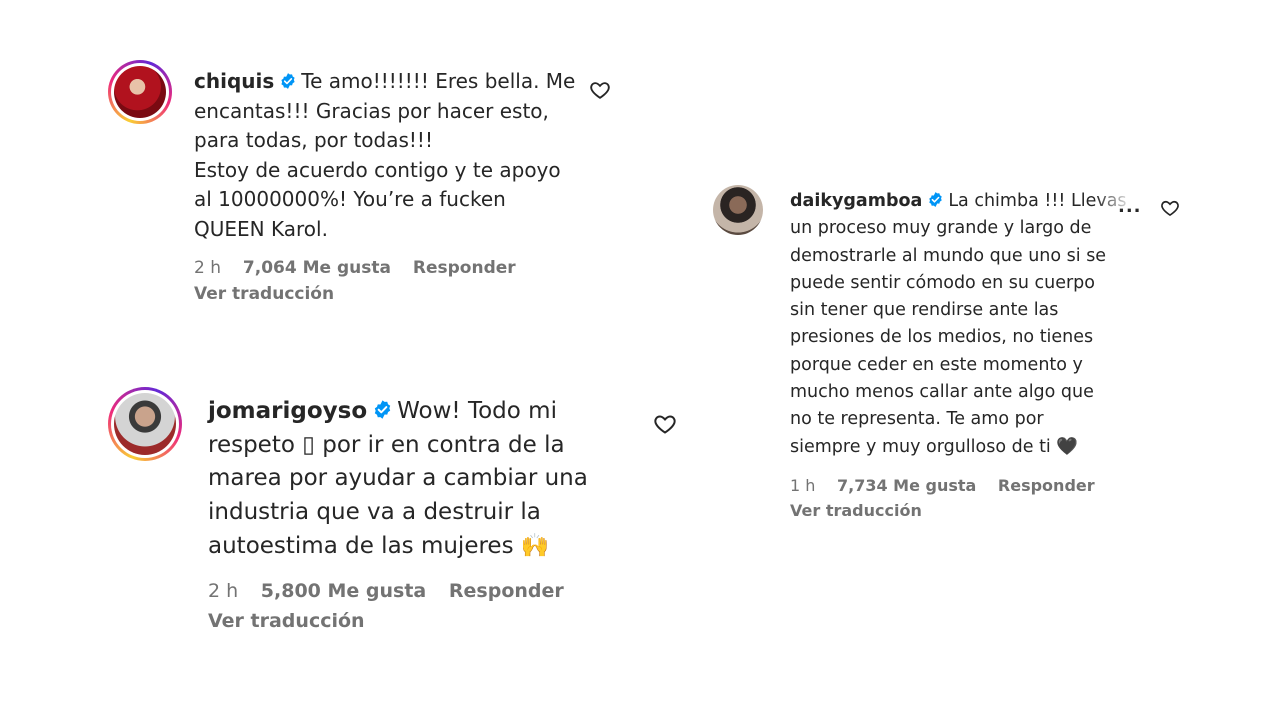  I want to click on unknown-glyph: ▯, so click(308, 444).